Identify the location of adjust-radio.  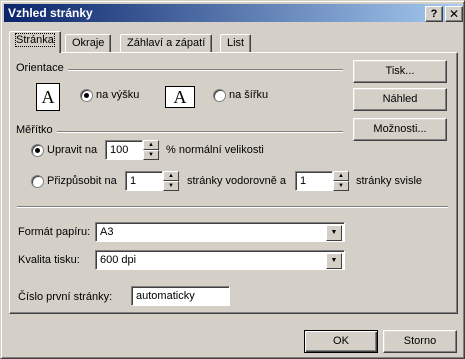
(37, 150).